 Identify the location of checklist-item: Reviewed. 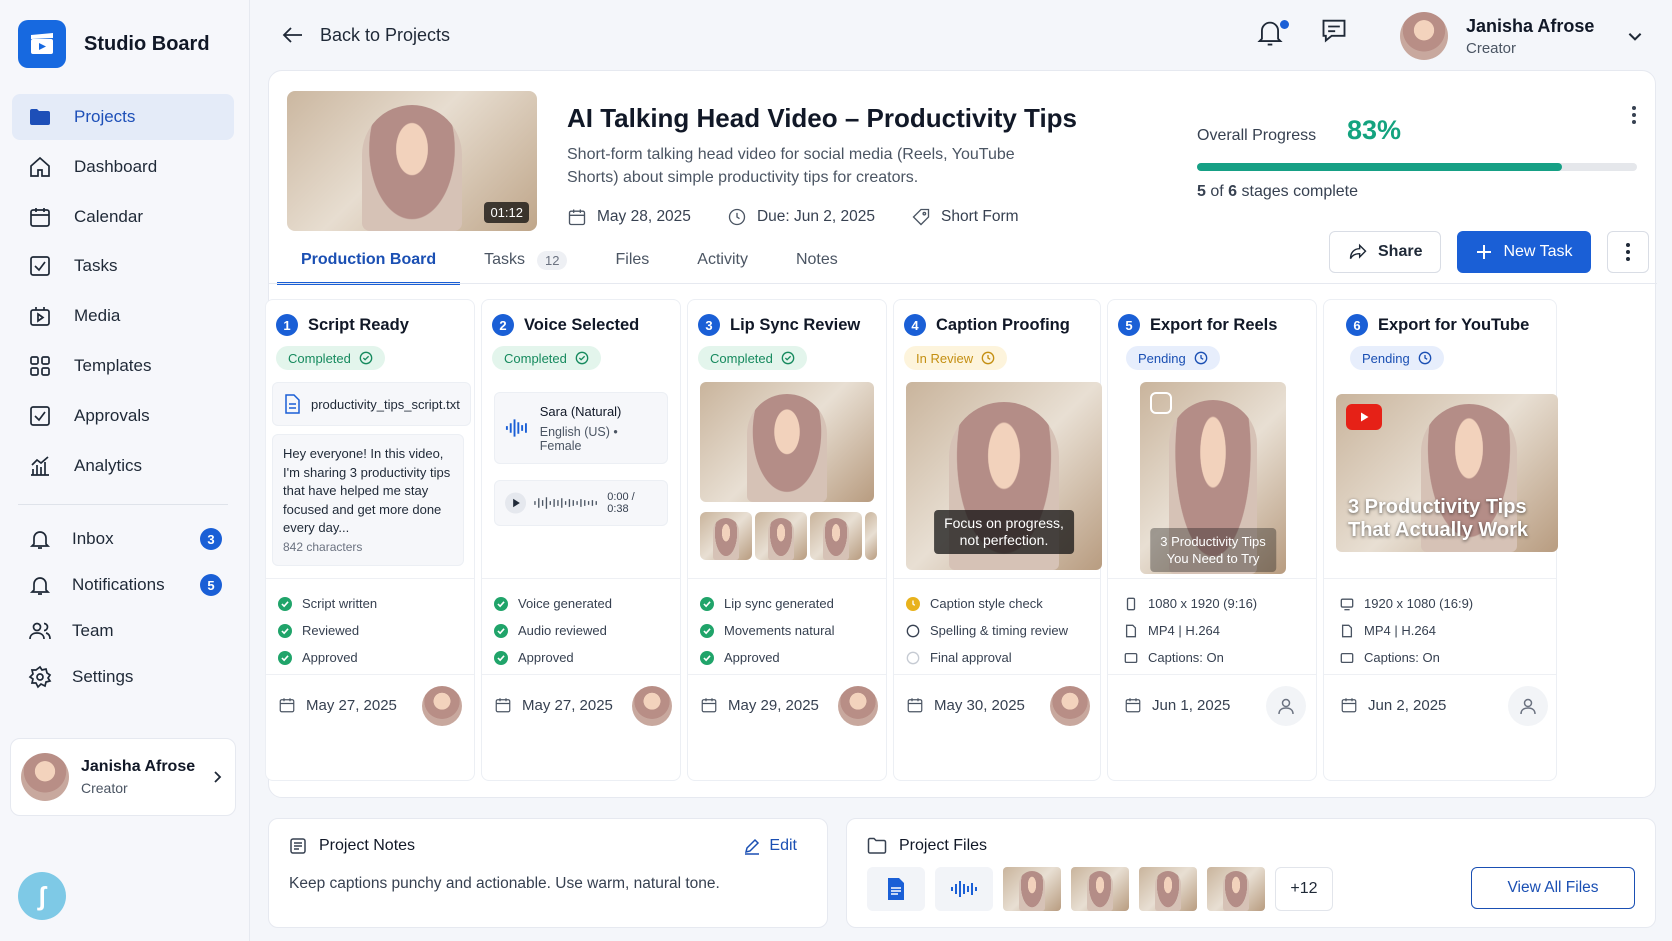
(327, 630).